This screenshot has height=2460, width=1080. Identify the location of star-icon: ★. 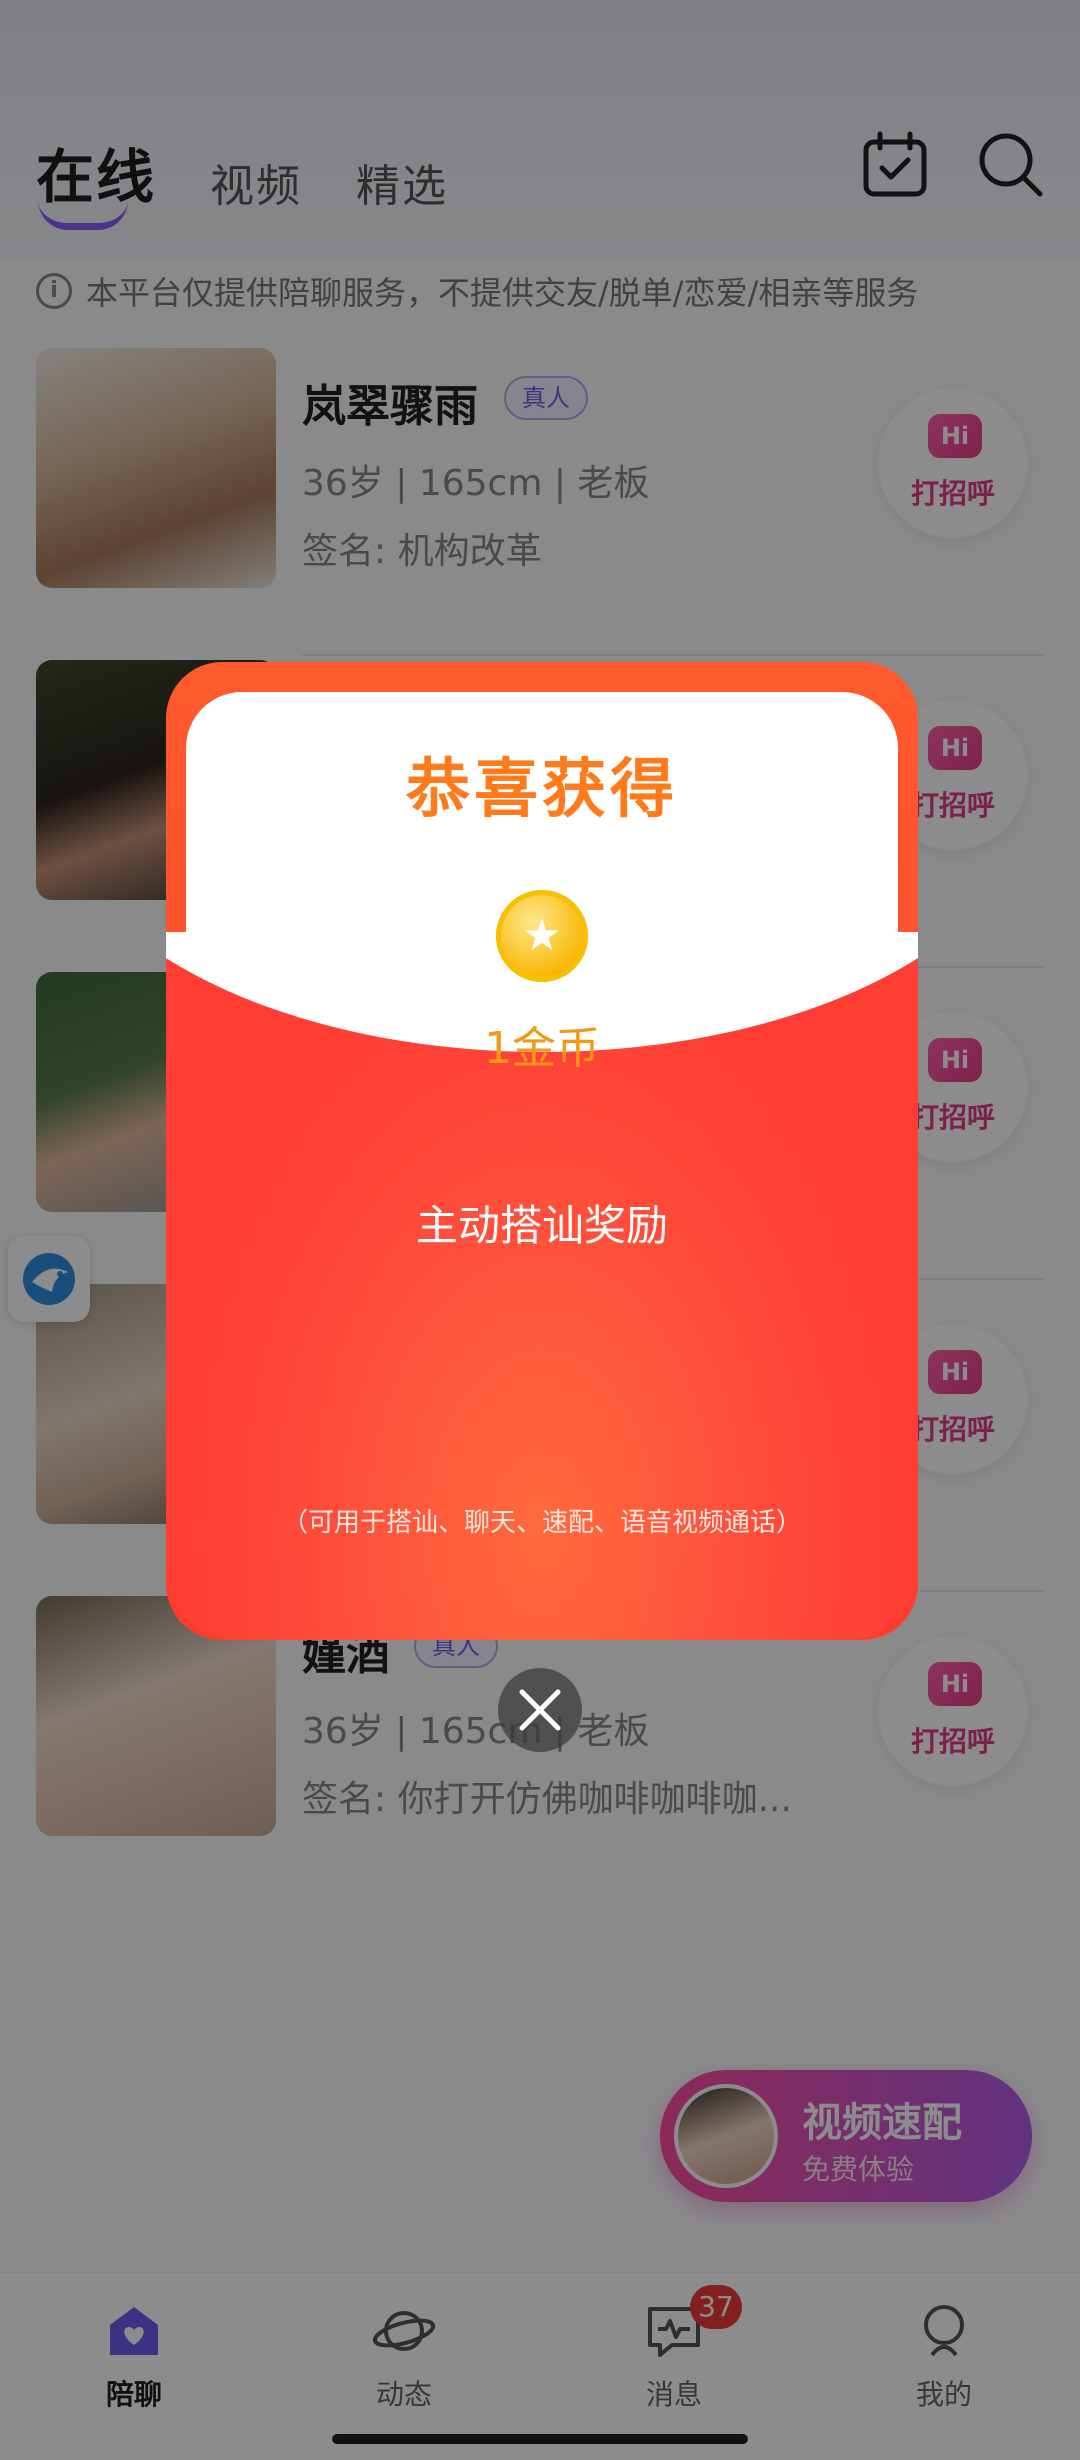
(542, 935).